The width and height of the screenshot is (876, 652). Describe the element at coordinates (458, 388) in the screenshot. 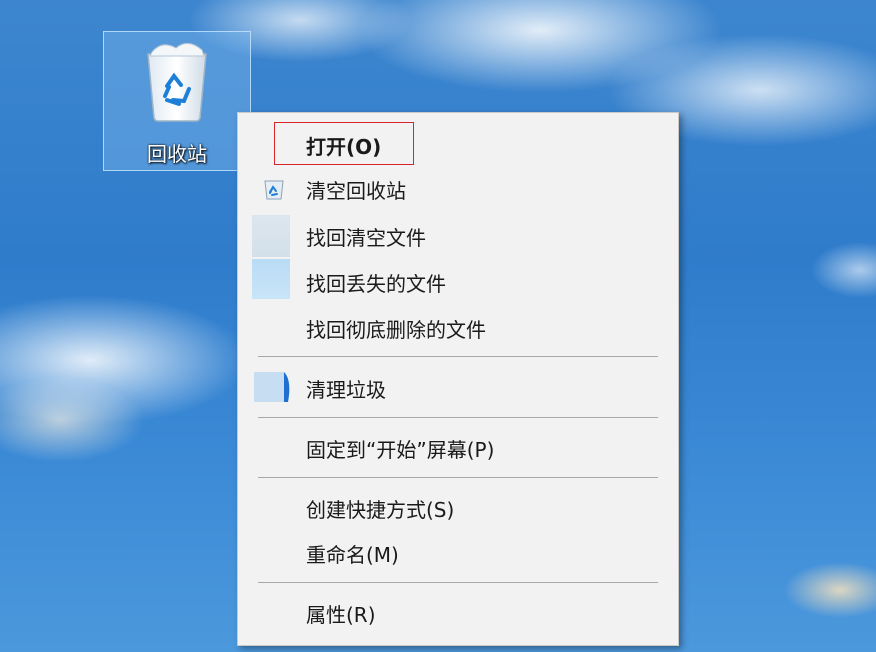

I see `menu-item-cleanup: 清理垃圾` at that location.